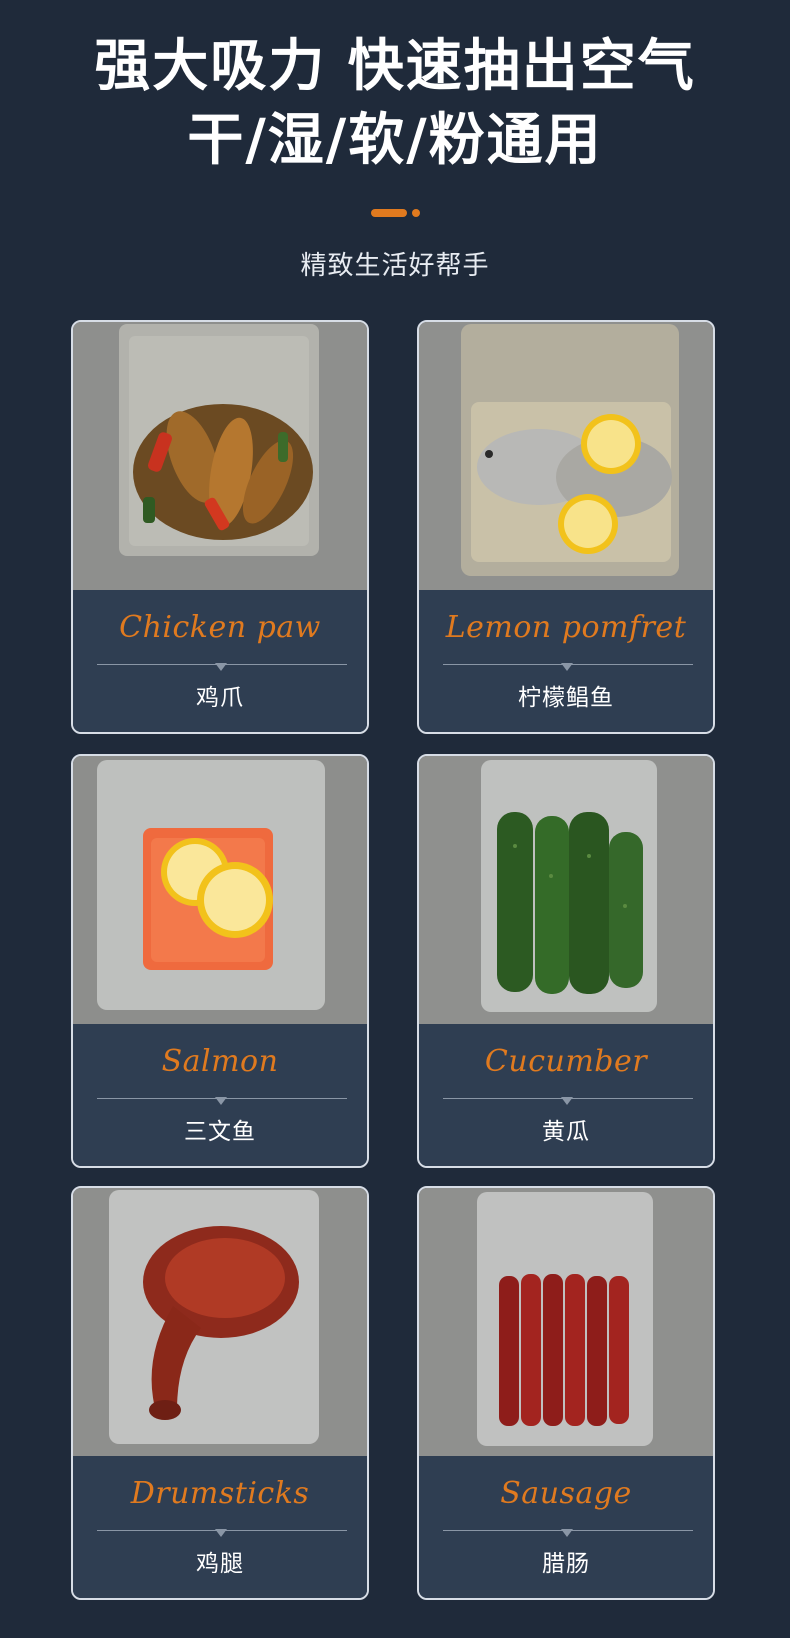  I want to click on accent-dot, so click(416, 213).